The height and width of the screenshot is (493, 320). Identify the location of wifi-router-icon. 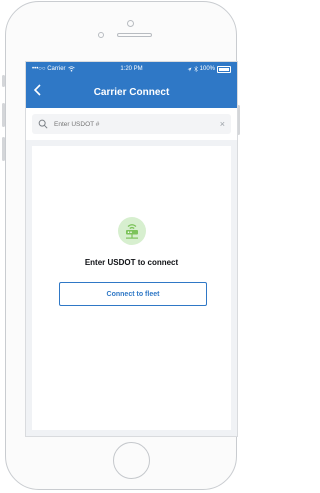
(132, 231).